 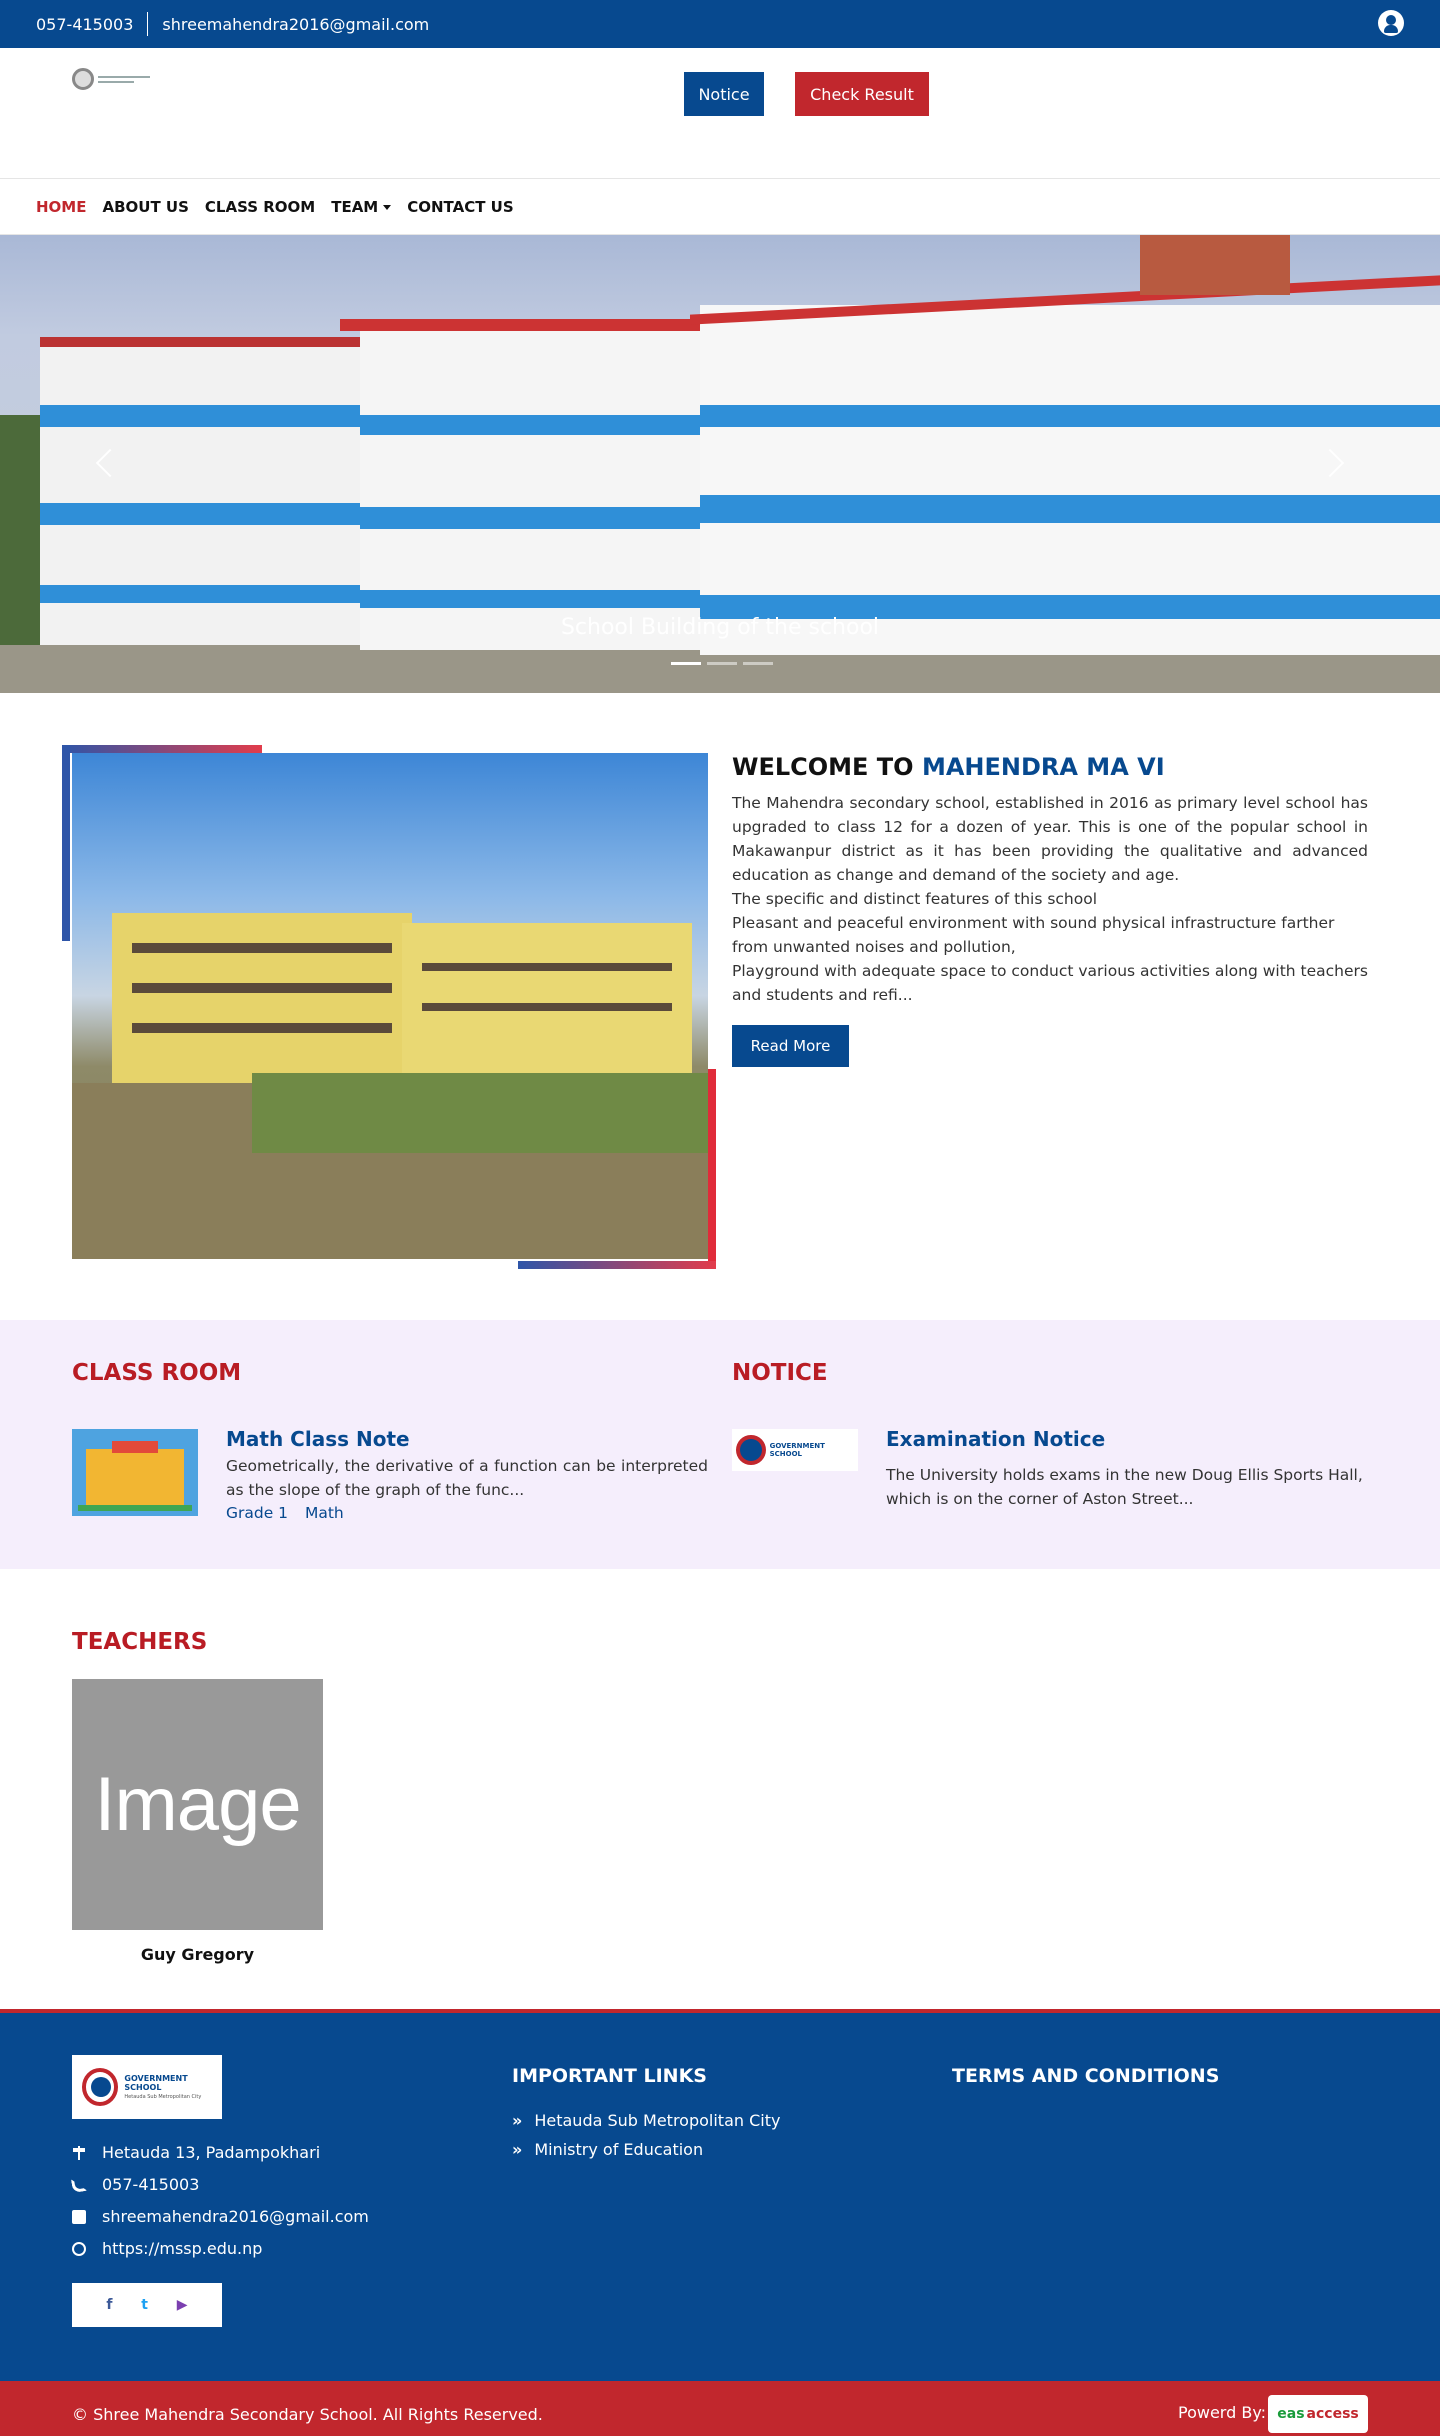 I want to click on notice-button: Notice, so click(x=724, y=94).